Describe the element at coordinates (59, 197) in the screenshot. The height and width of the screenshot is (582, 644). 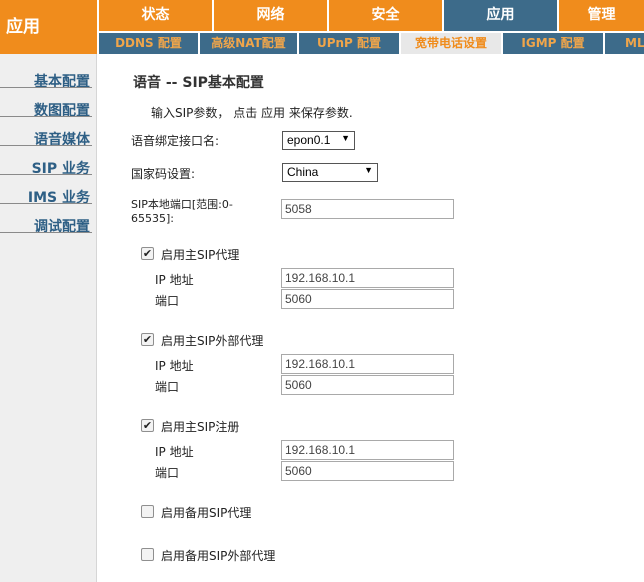
I see `sidebar-item-ims-service: IMS 业务` at that location.